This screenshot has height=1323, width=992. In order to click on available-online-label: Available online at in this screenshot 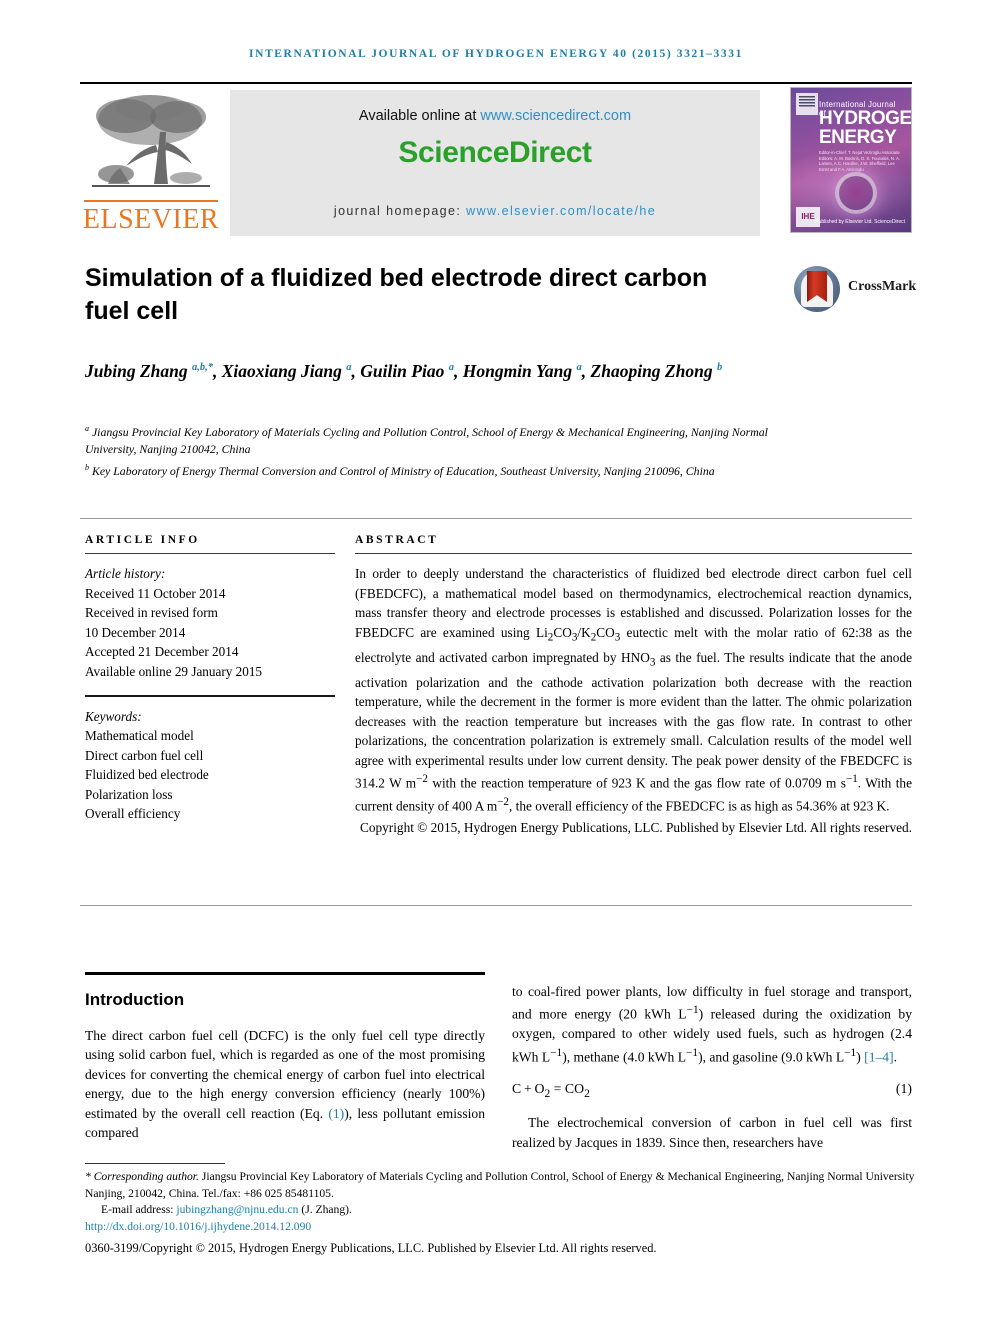, I will do `click(419, 116)`.